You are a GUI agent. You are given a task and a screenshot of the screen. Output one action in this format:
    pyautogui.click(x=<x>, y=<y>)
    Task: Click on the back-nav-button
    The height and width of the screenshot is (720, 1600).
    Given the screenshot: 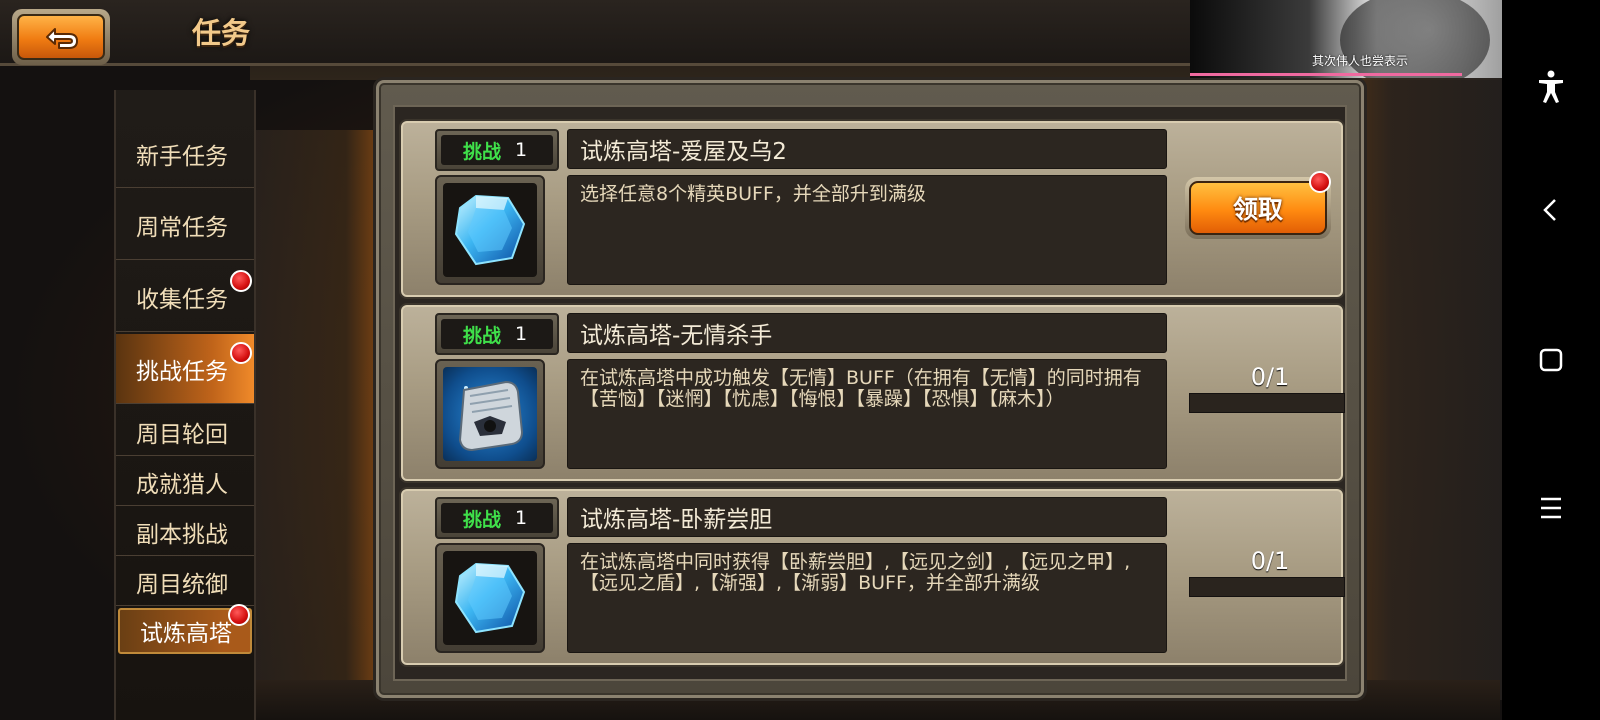 What is the action you would take?
    pyautogui.click(x=1551, y=210)
    